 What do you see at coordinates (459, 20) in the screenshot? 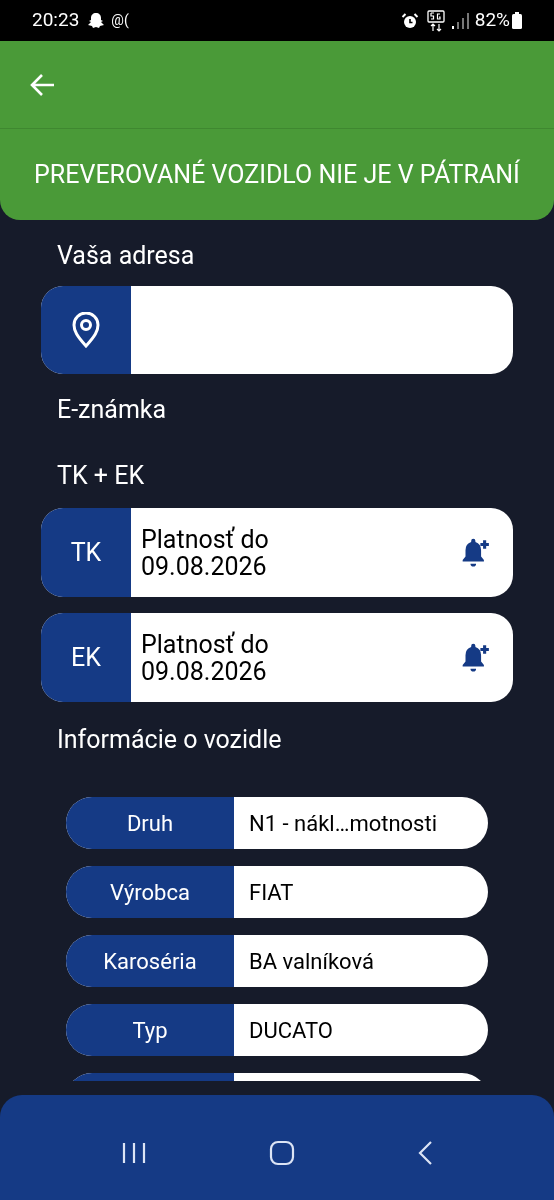
I see `signal-icon` at bounding box center [459, 20].